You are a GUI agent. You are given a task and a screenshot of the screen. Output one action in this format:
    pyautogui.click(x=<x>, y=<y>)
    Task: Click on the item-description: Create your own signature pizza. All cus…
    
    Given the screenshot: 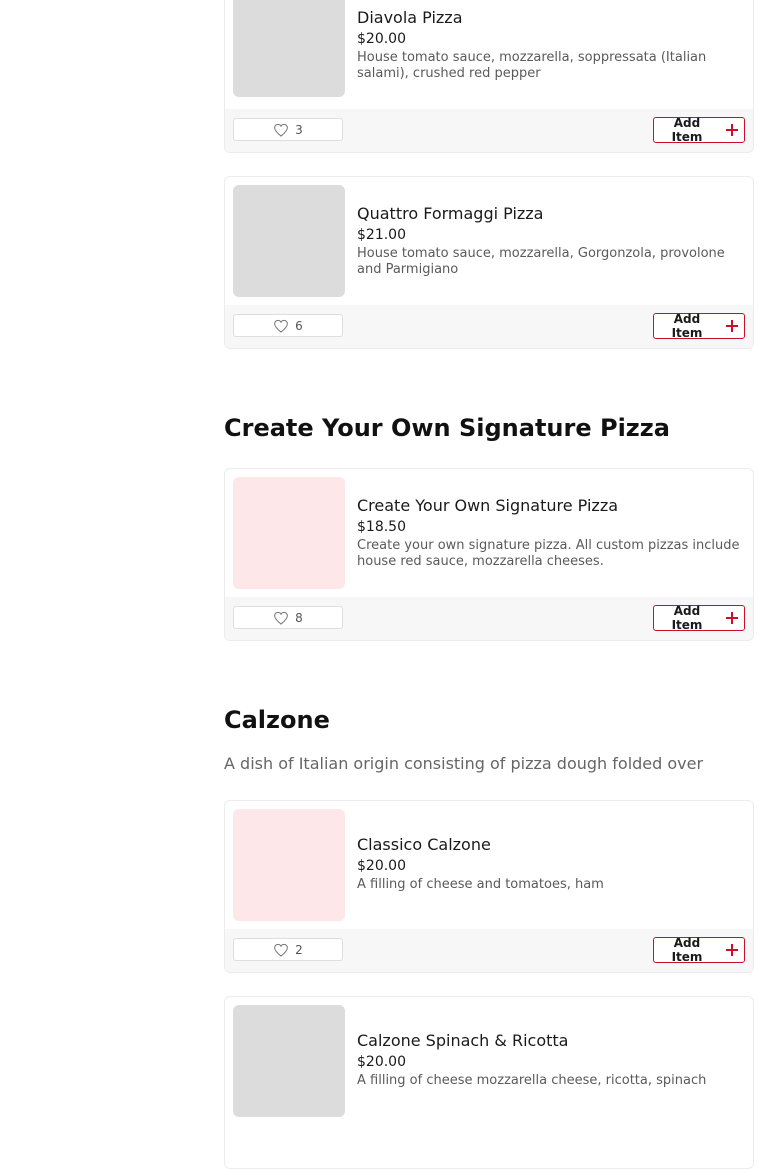 What is the action you would take?
    pyautogui.click(x=548, y=553)
    